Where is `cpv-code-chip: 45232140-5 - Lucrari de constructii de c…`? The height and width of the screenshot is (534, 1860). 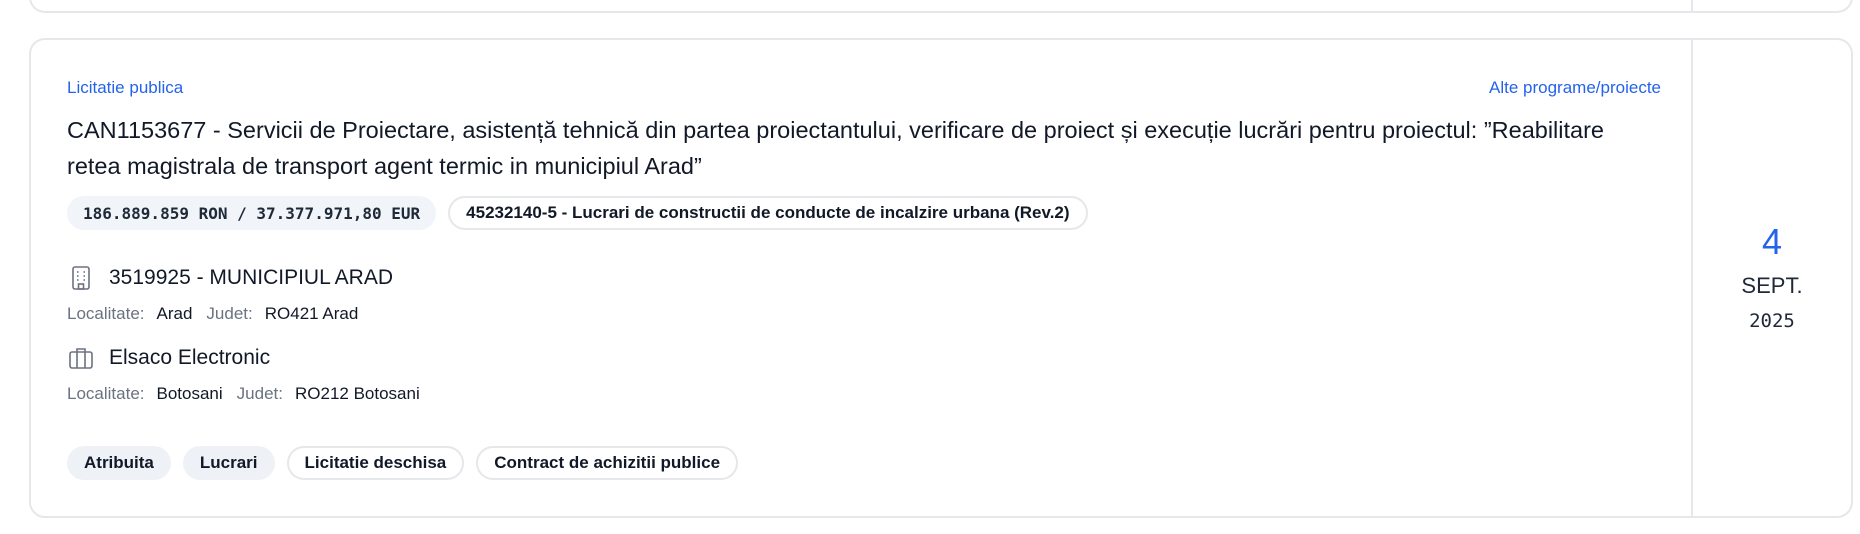 cpv-code-chip: 45232140-5 - Lucrari de constructii de c… is located at coordinates (768, 213).